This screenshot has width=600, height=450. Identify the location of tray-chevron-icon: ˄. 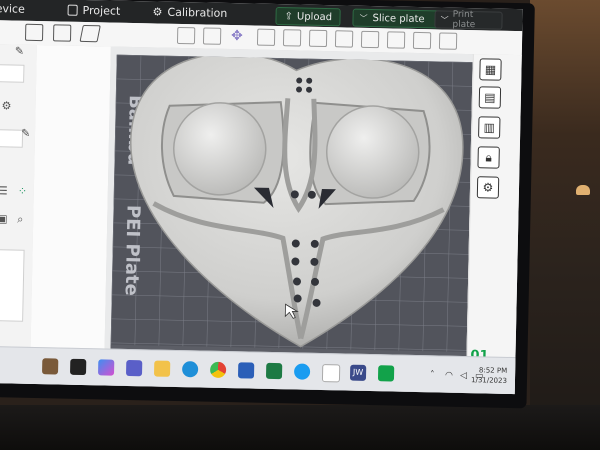
(432, 375).